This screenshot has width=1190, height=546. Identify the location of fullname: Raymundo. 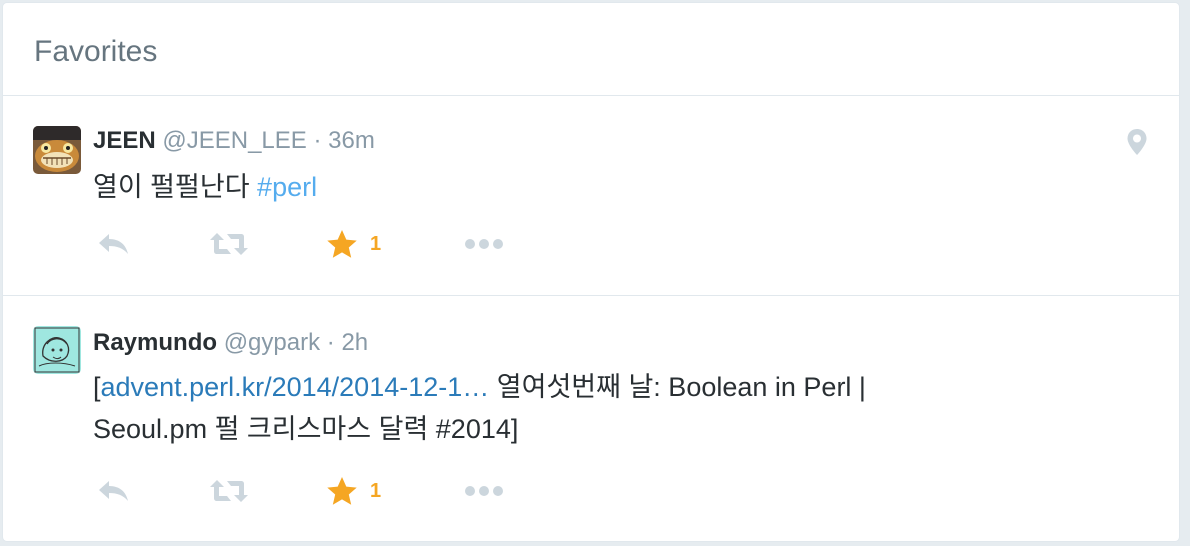
(155, 342).